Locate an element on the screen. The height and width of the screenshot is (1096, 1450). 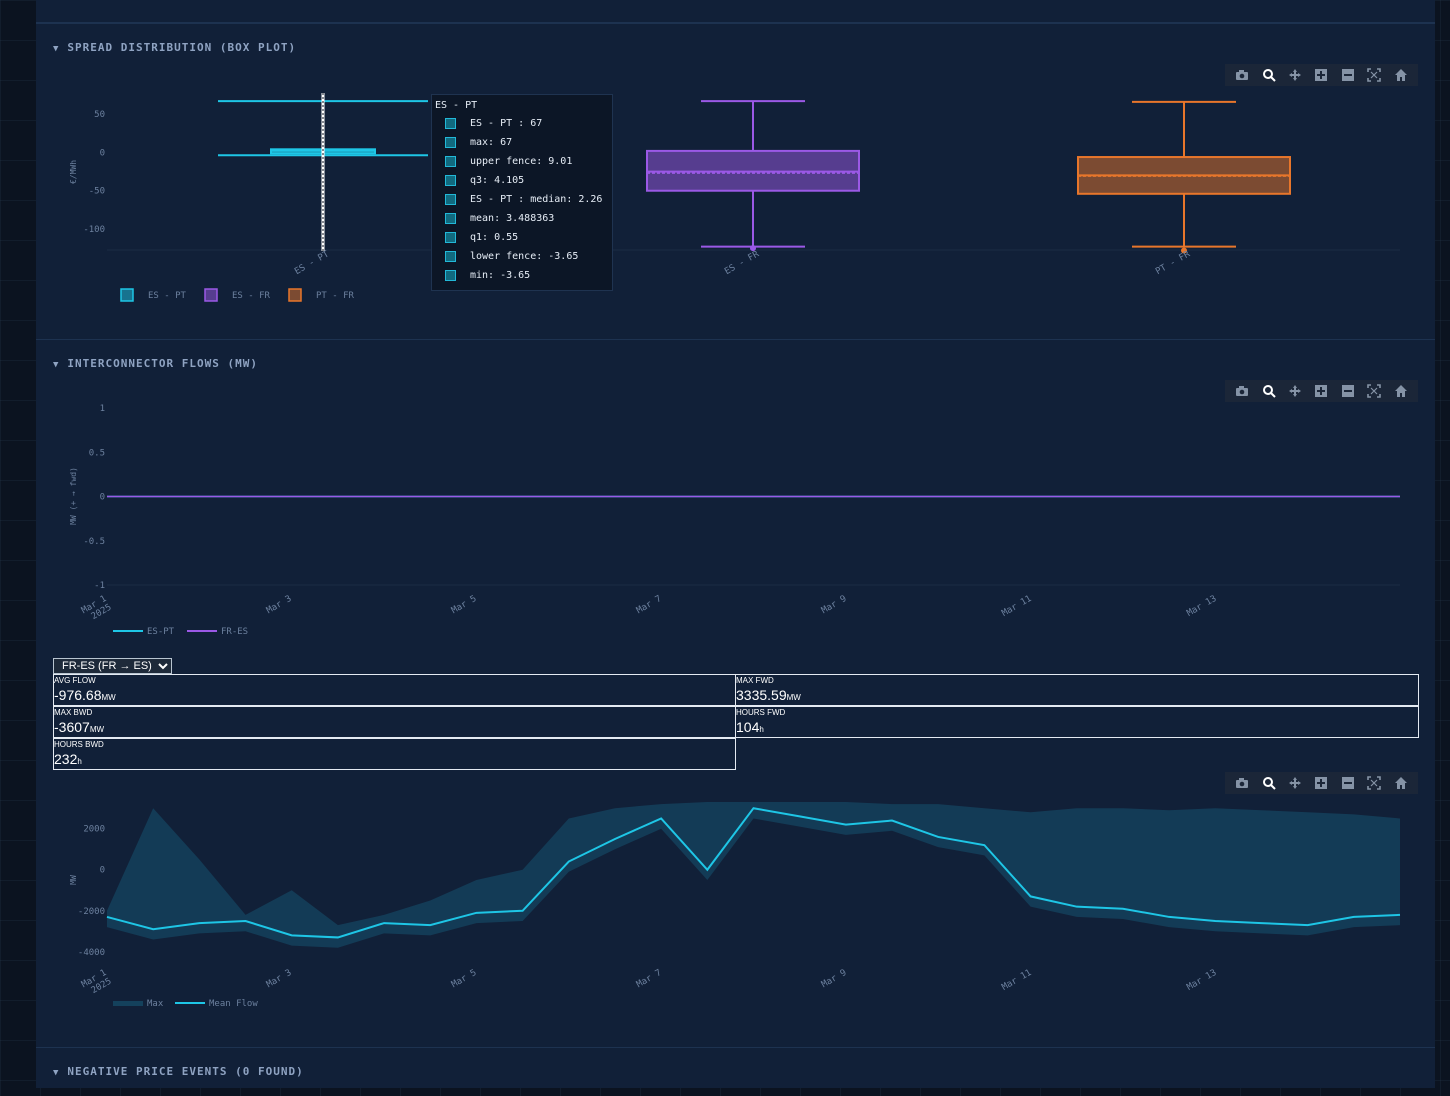
y-axis-title: MW (+ → fwd) is located at coordinates (73, 496).